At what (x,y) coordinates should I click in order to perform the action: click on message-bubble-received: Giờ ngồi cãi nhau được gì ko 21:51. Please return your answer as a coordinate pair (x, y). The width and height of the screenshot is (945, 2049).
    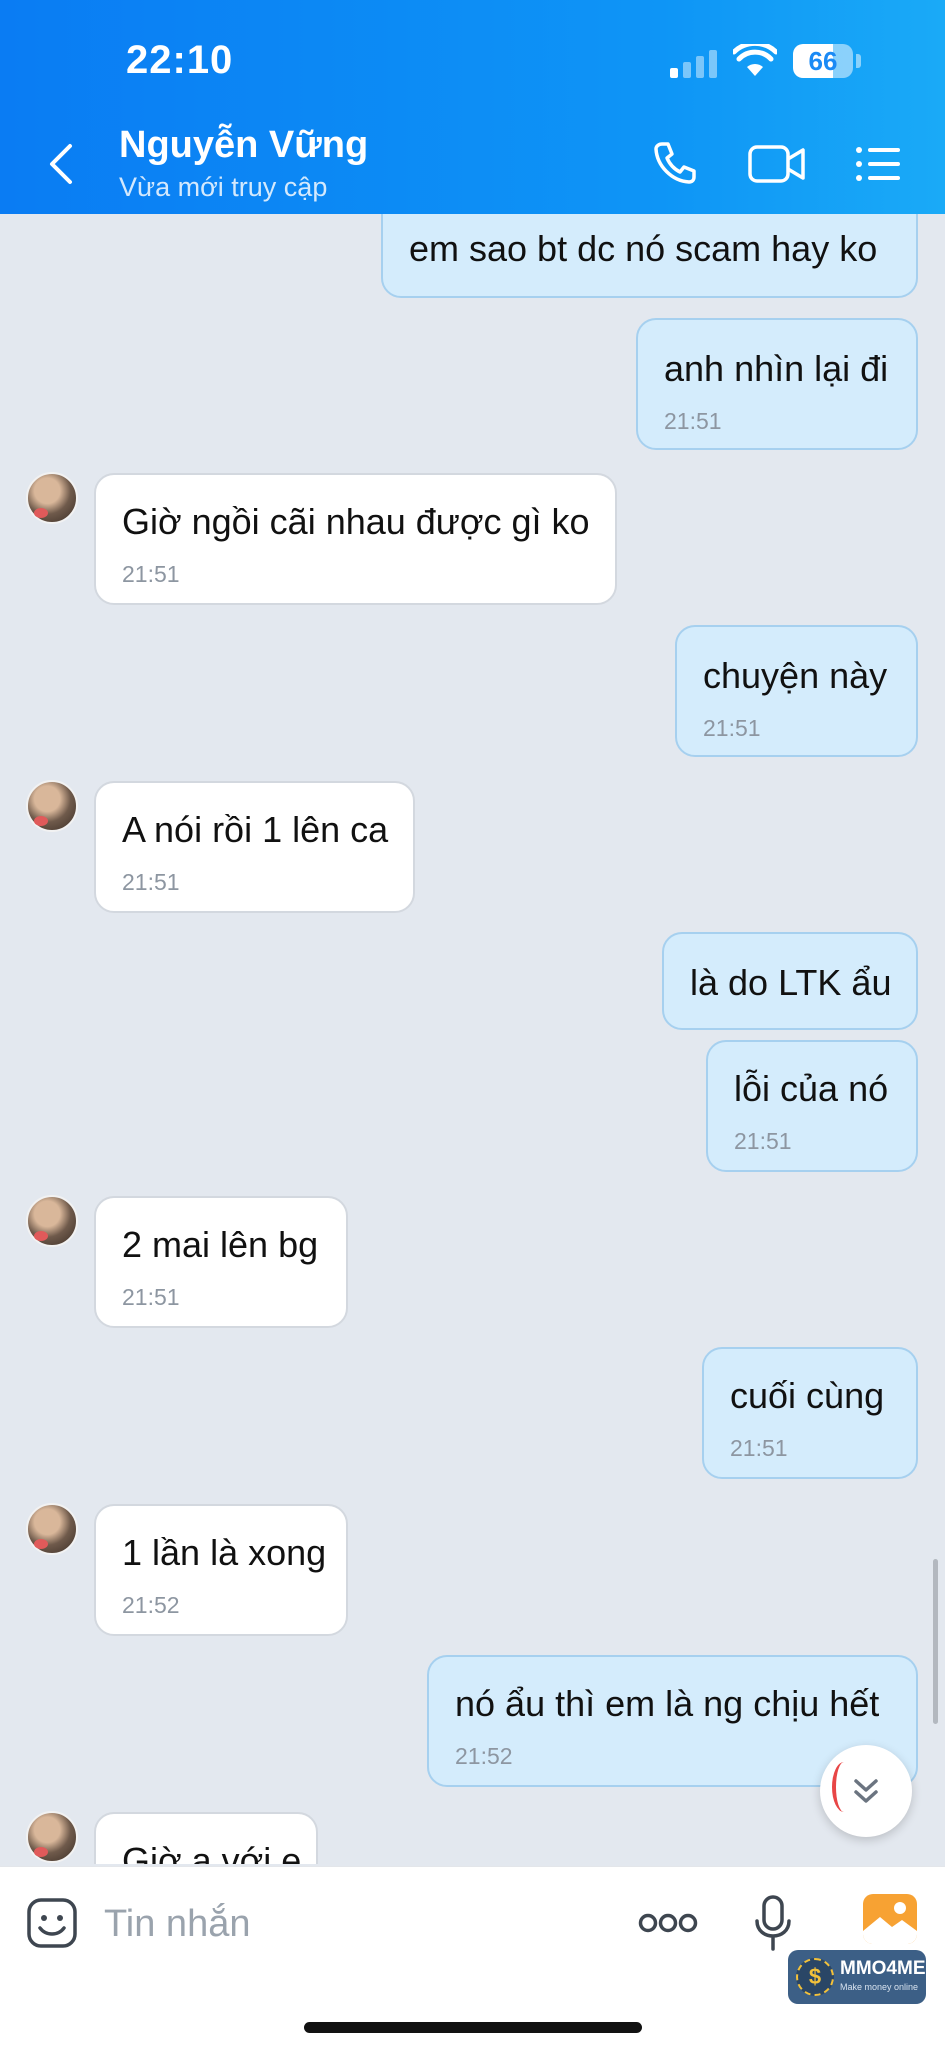
    Looking at the image, I should click on (355, 539).